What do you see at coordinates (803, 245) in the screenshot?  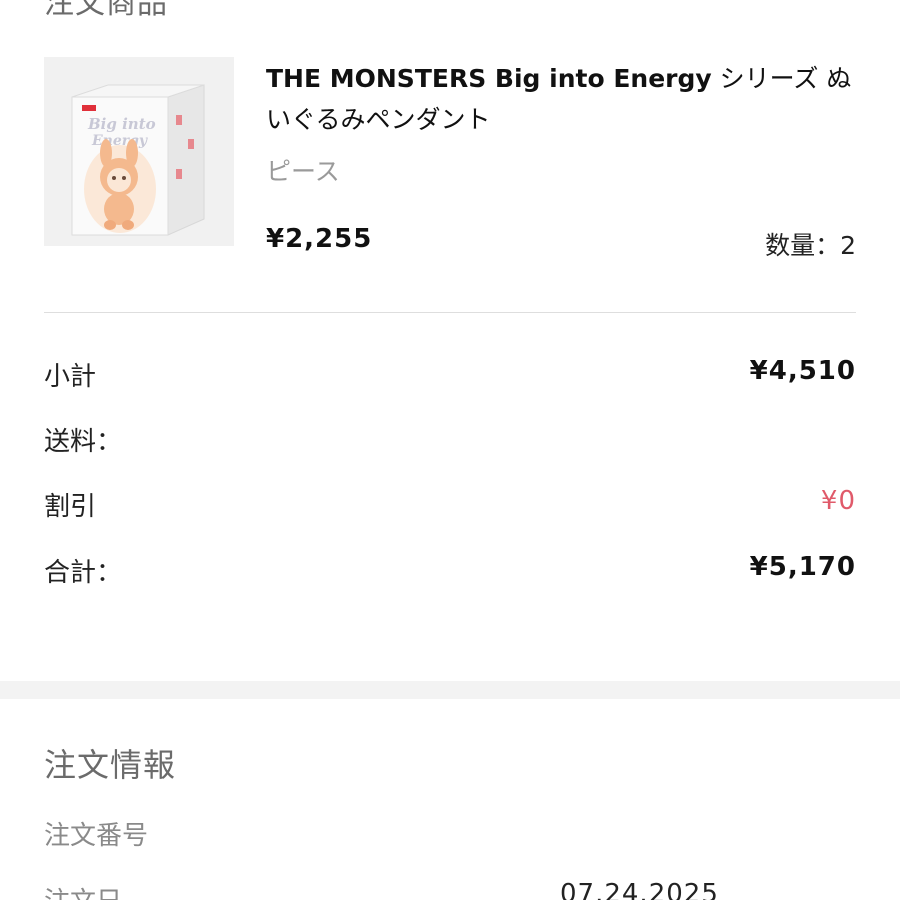 I see `quantity-label: 数量：` at bounding box center [803, 245].